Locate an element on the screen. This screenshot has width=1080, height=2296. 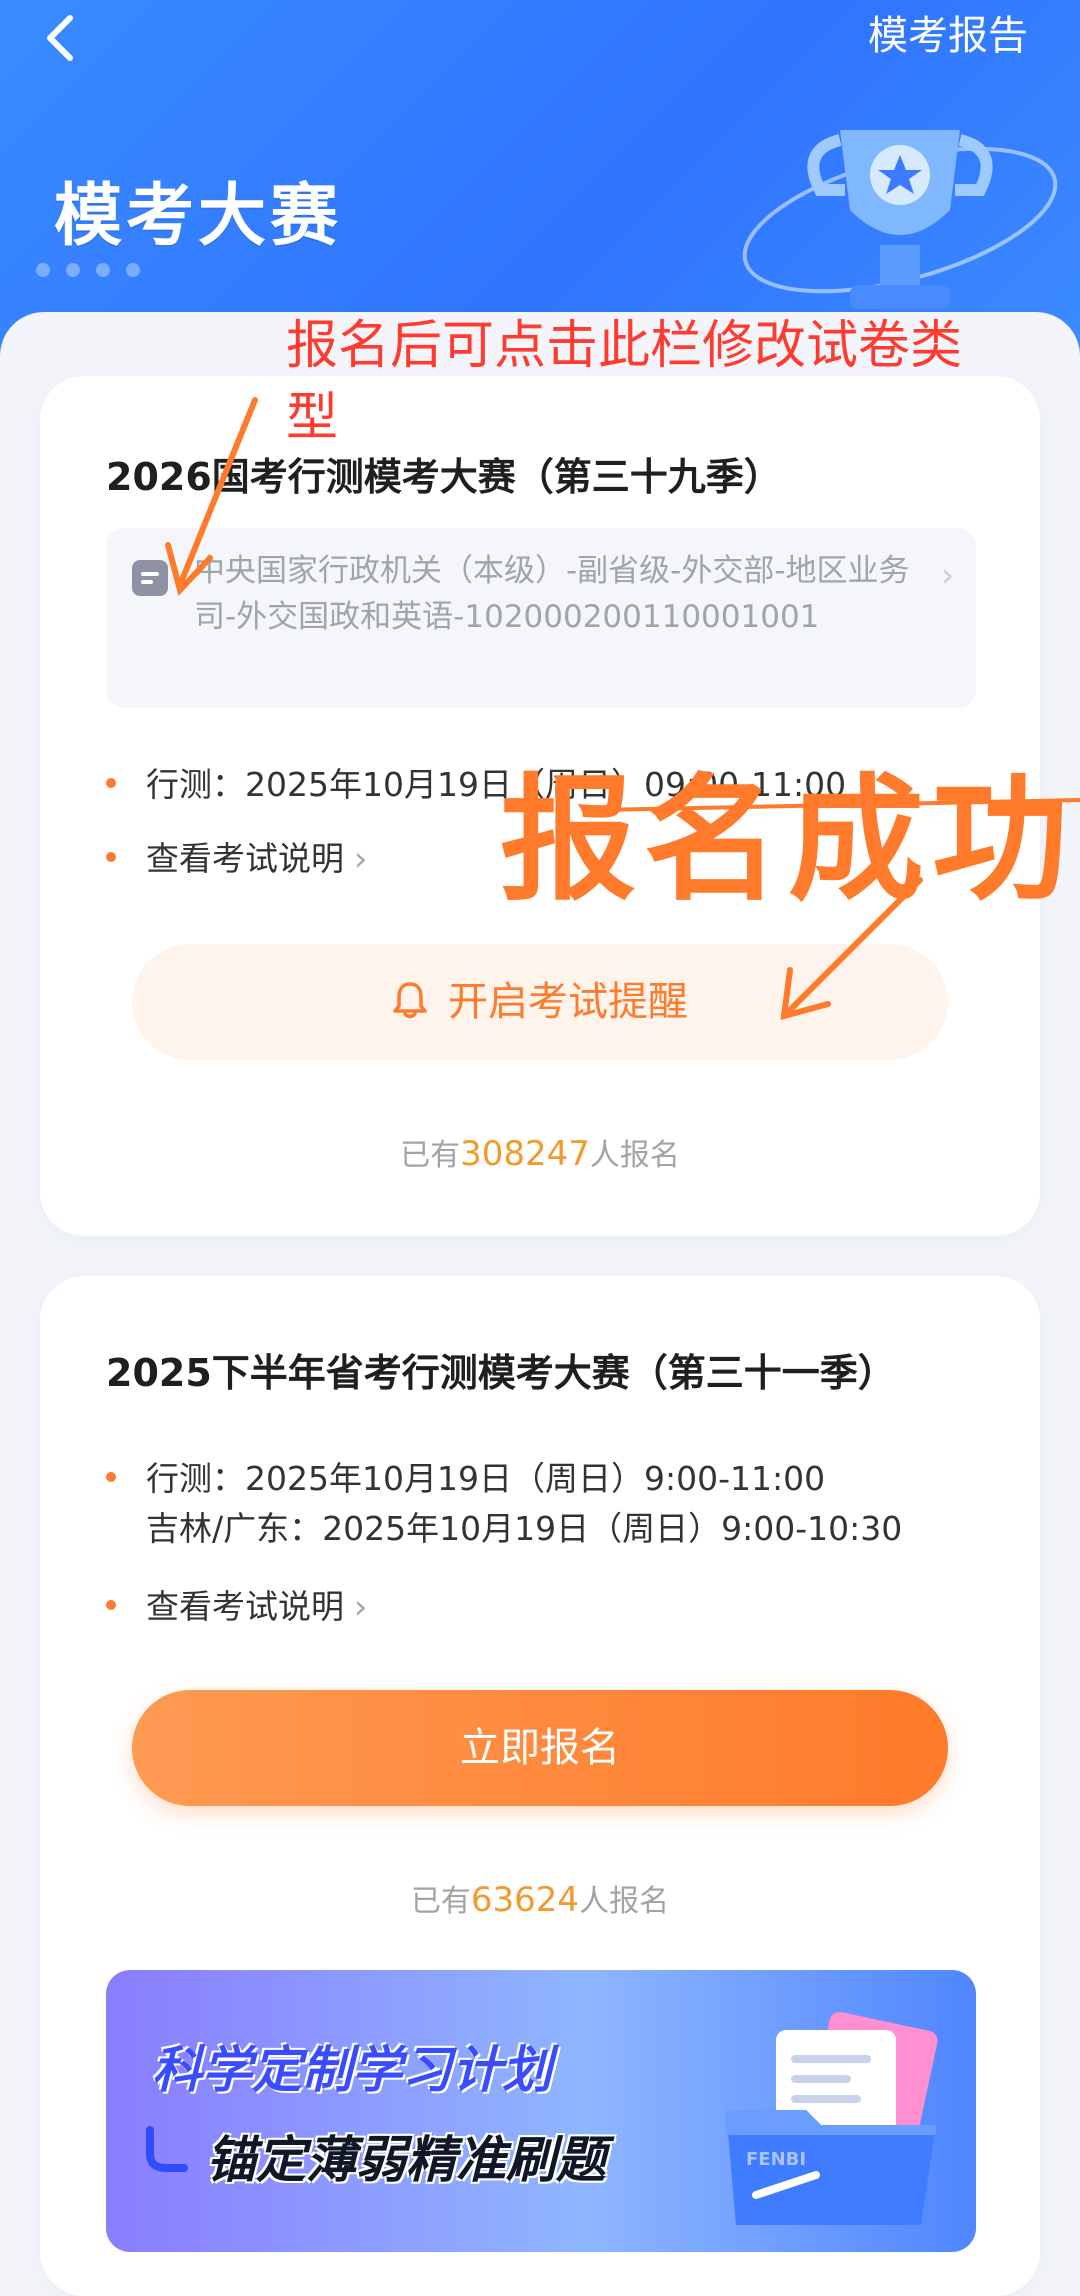
signup-count: 已有63624人报名 is located at coordinates (540, 1900).